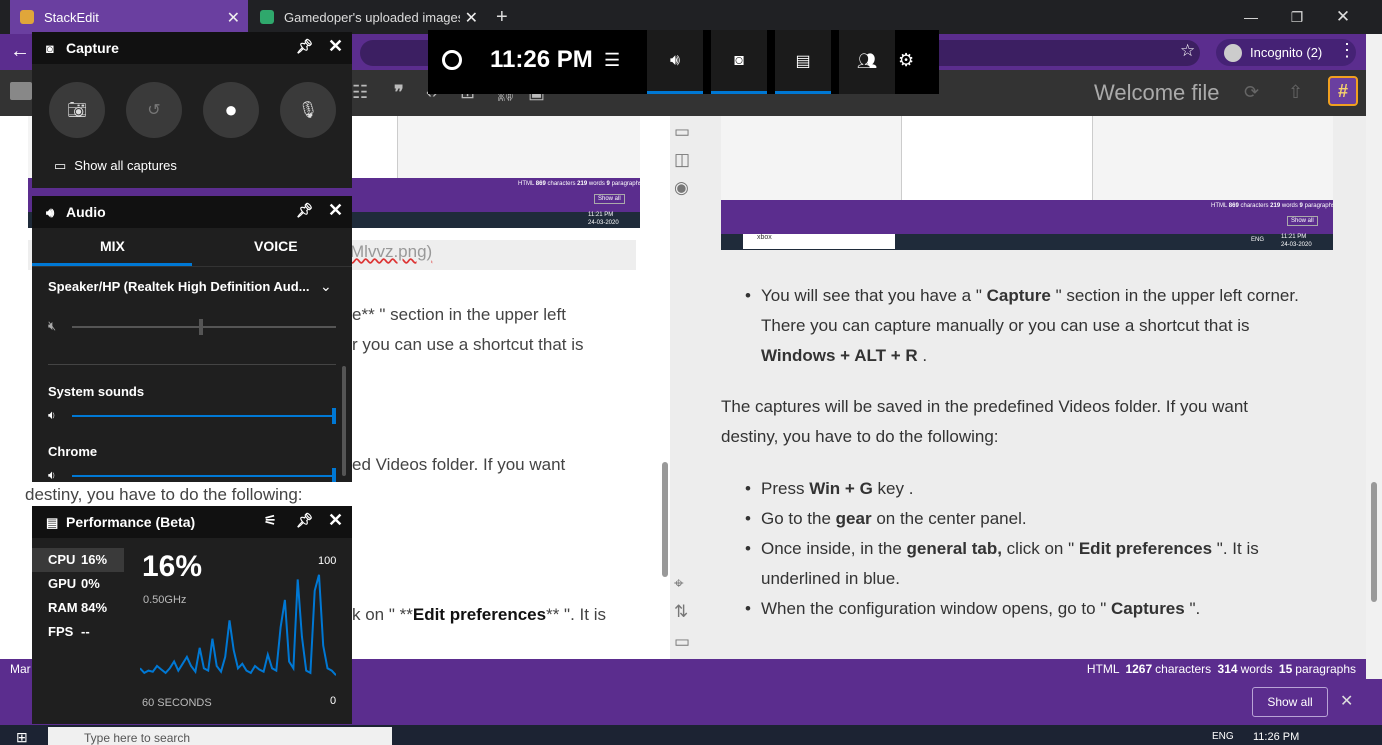 Image resolution: width=1382 pixels, height=745 pixels. What do you see at coordinates (1258, 240) in the screenshot?
I see `screenshot-lang: ENG` at bounding box center [1258, 240].